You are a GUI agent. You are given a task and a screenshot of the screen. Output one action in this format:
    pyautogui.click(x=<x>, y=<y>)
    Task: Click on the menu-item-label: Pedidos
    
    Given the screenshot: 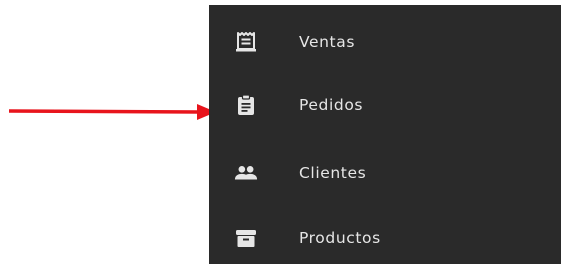 What is the action you would take?
    pyautogui.click(x=331, y=105)
    